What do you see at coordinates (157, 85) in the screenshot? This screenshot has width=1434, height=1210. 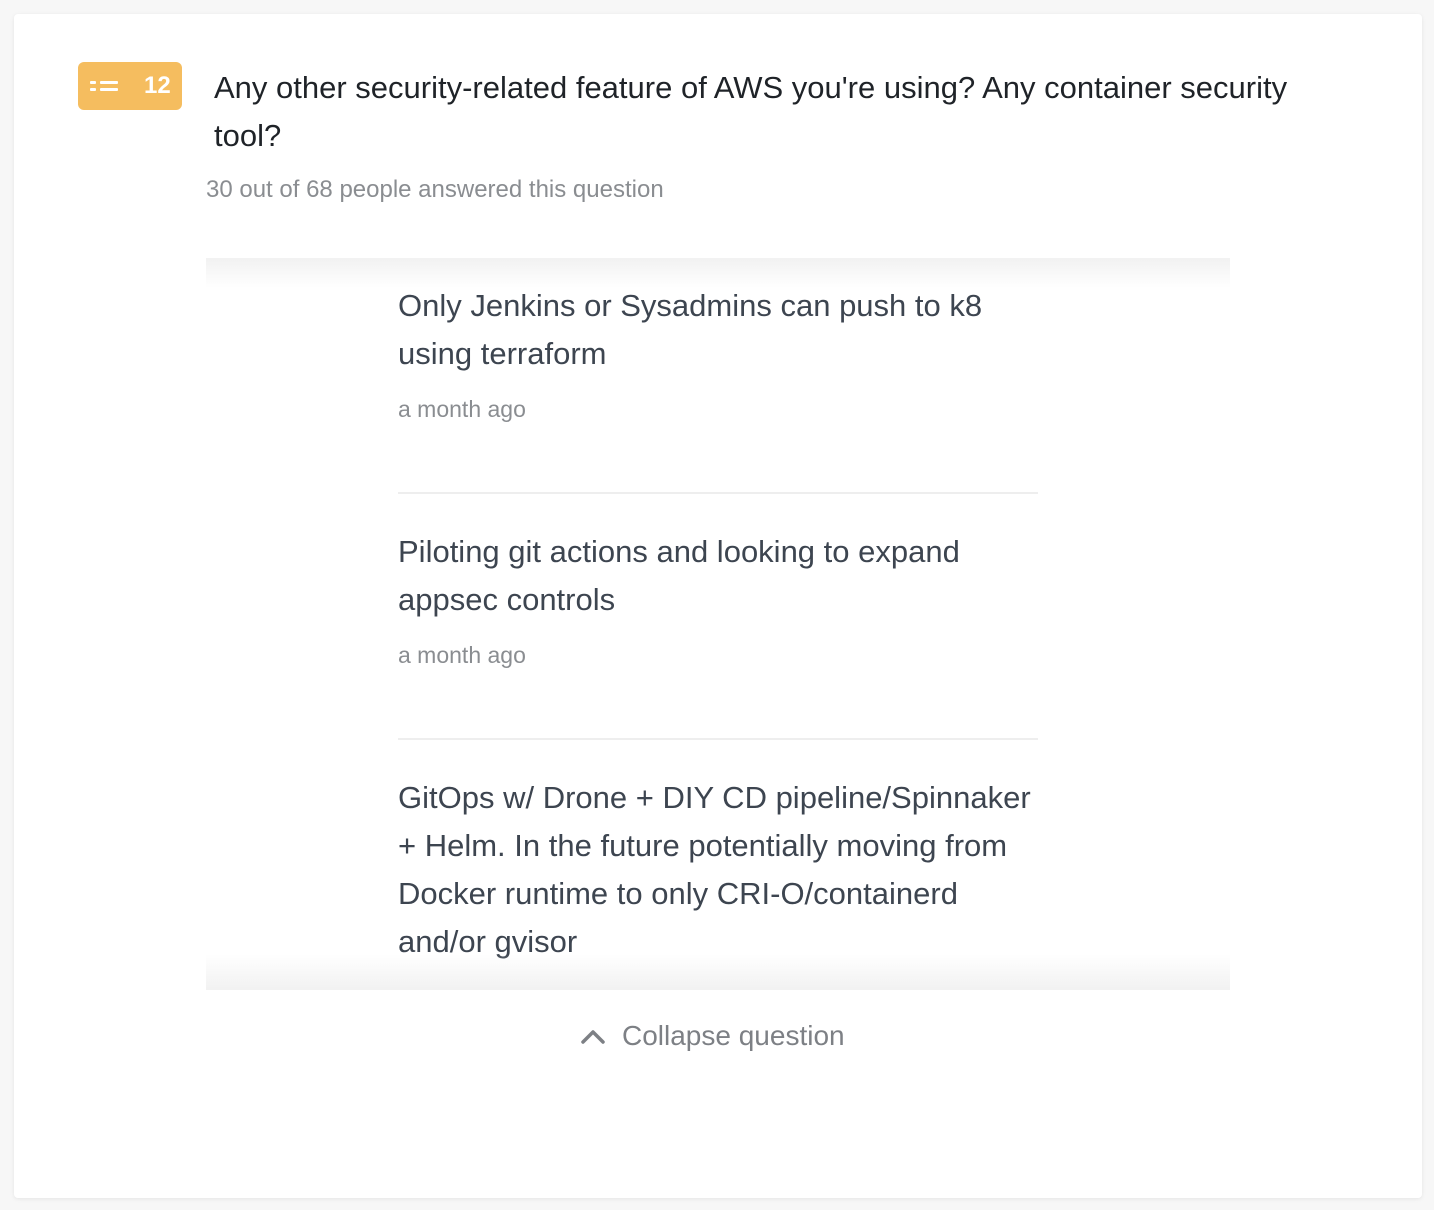 I see `question-number: 12` at bounding box center [157, 85].